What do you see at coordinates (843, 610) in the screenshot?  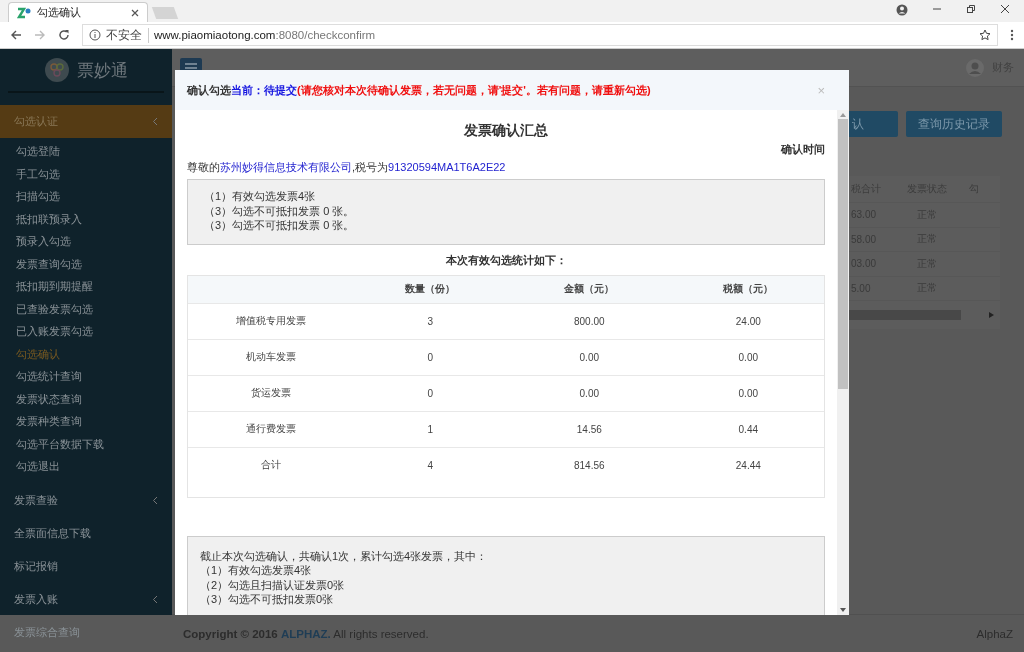 I see `scroll-down-icon` at bounding box center [843, 610].